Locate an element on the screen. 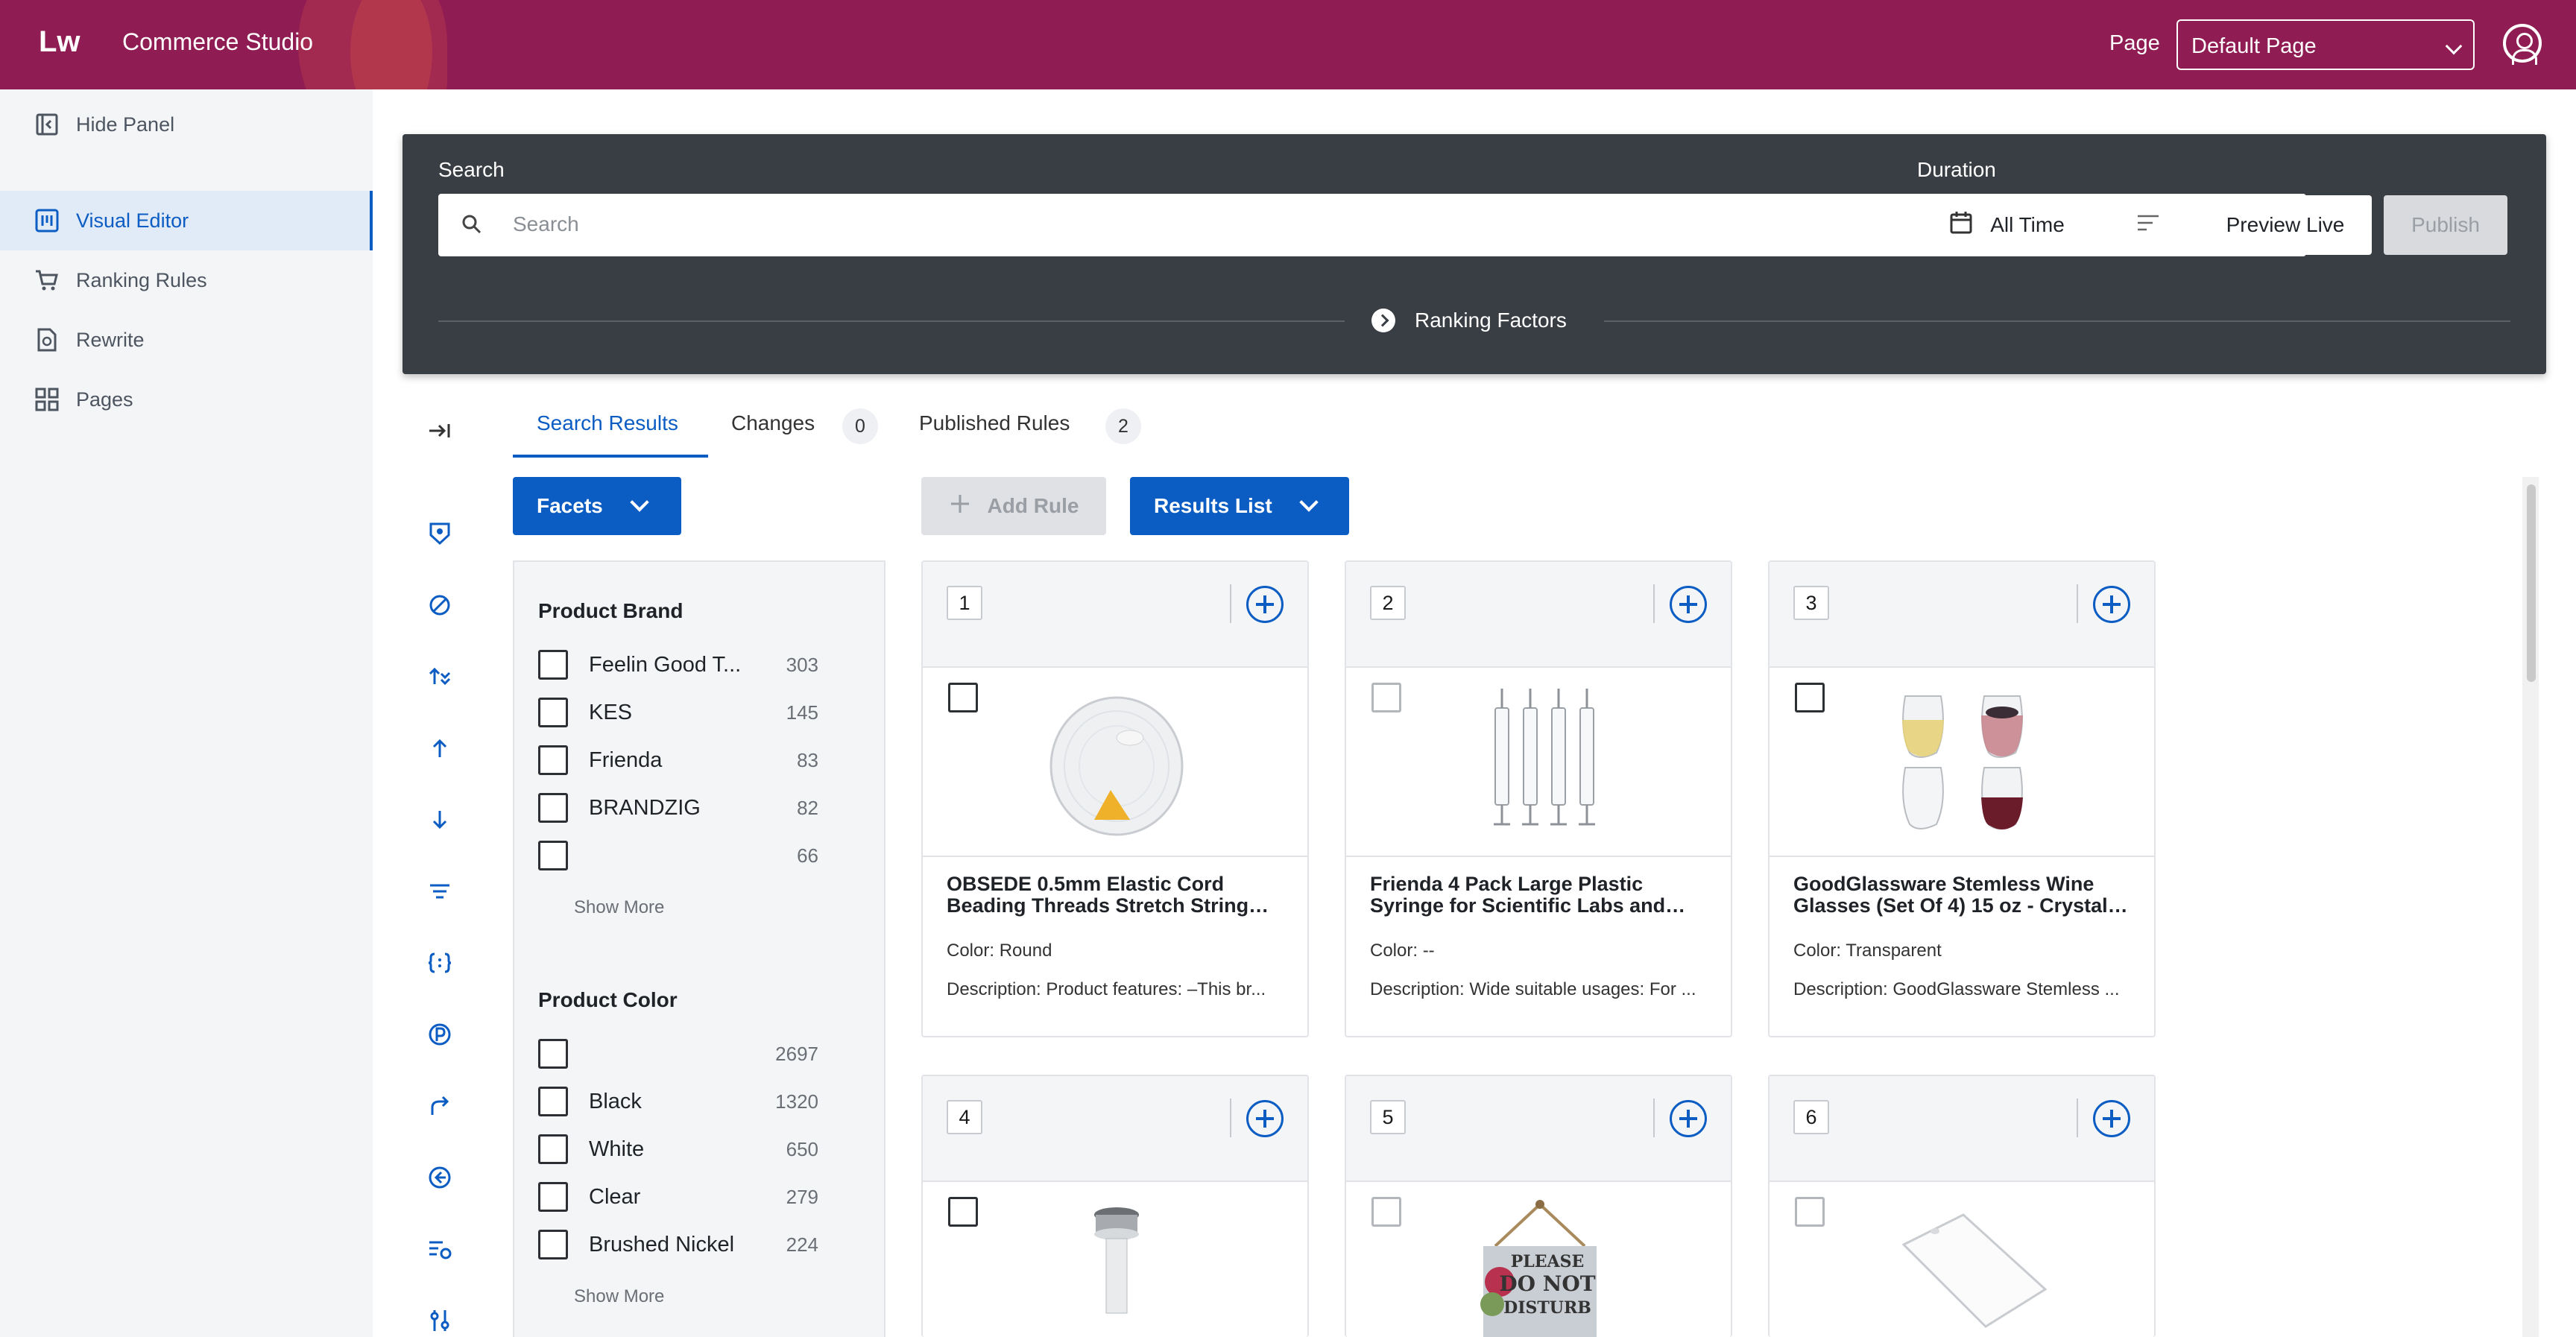 The height and width of the screenshot is (1337, 2576). result-card: 6 is located at coordinates (1962, 1206).